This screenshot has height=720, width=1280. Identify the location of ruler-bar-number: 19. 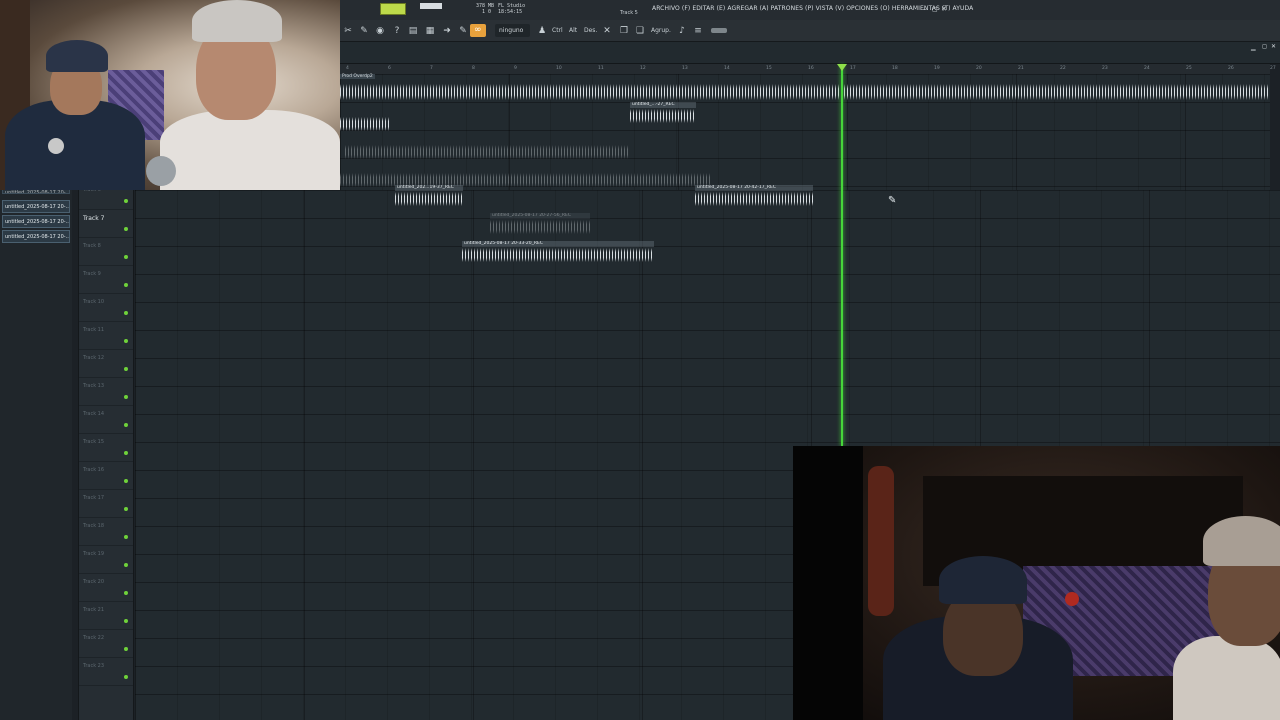
(937, 68).